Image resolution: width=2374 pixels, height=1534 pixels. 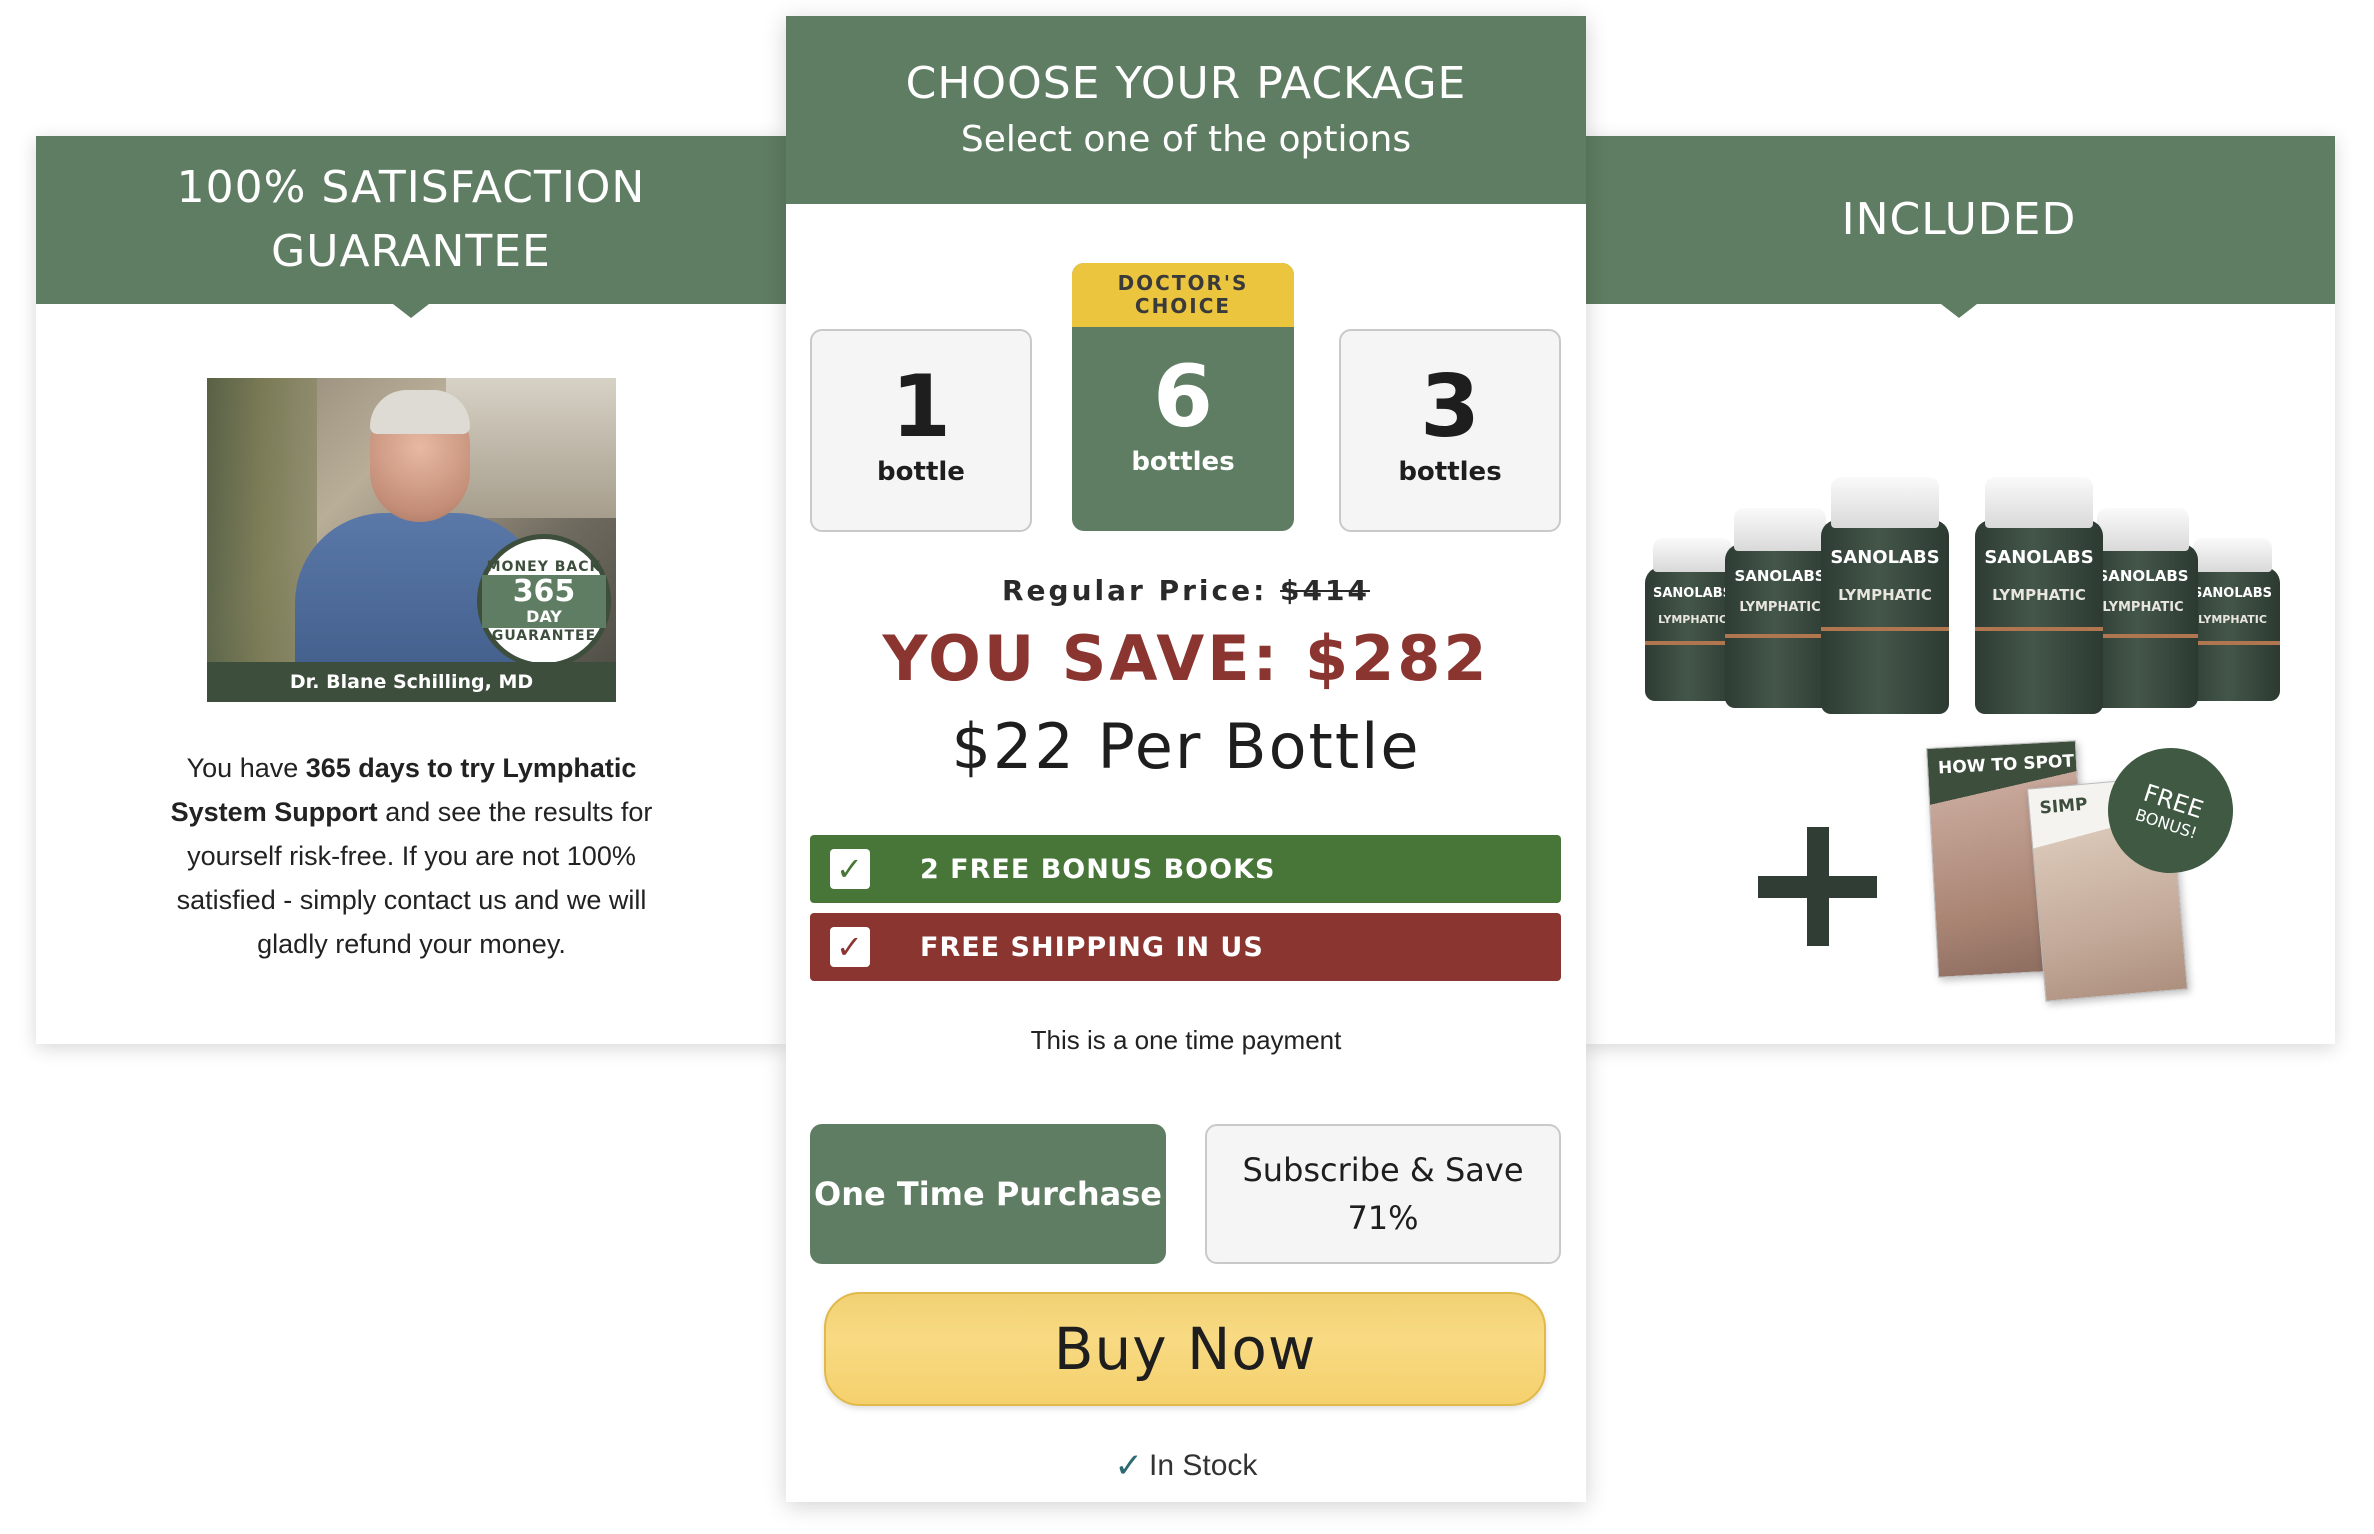 What do you see at coordinates (544, 616) in the screenshot?
I see `seal-day: DAY` at bounding box center [544, 616].